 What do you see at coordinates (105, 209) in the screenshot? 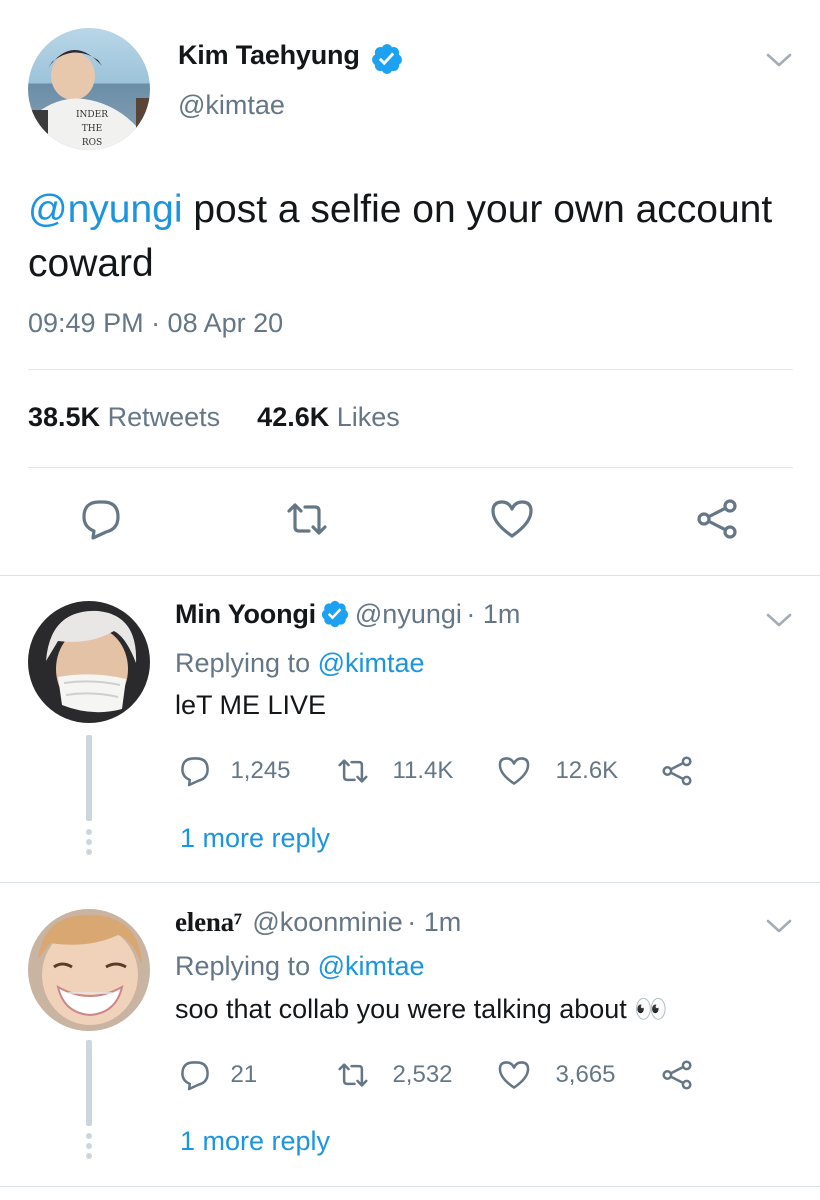
I see `mention-link: @nyungi` at bounding box center [105, 209].